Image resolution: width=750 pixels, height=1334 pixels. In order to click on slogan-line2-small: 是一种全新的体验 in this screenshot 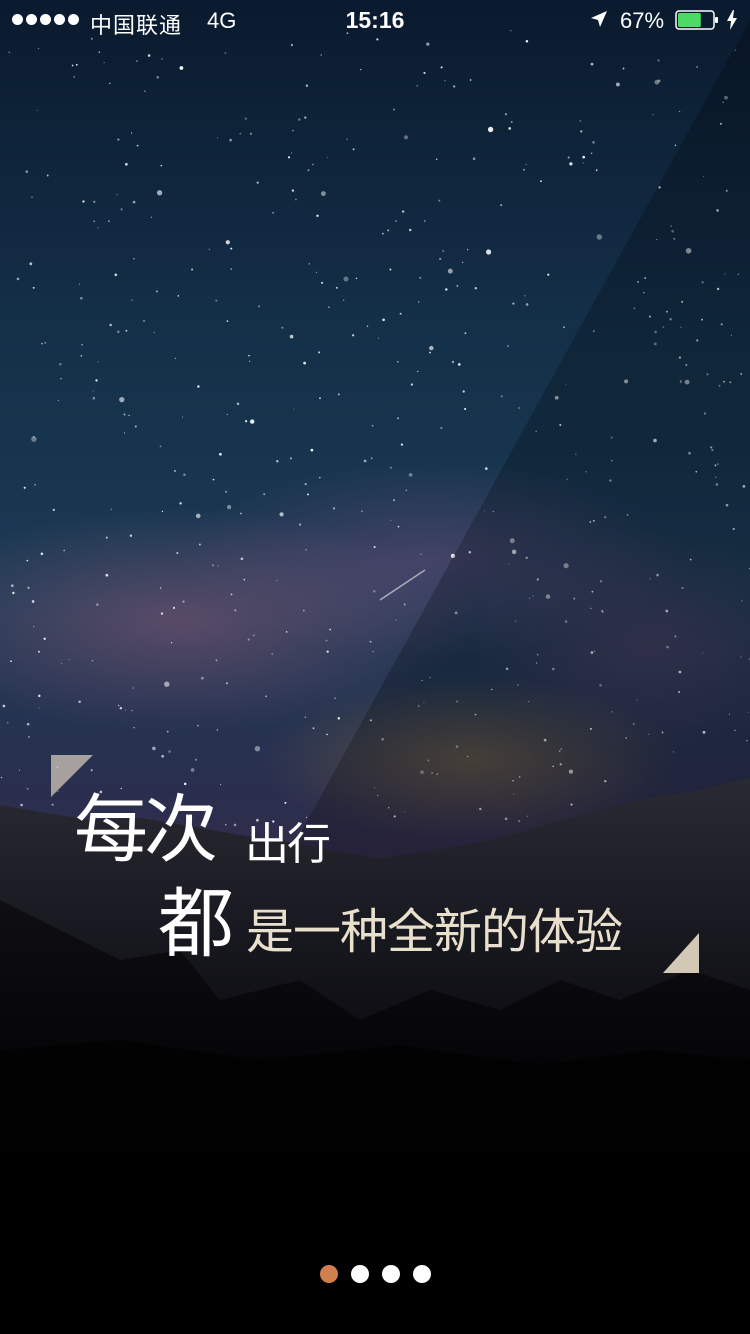, I will do `click(434, 932)`.